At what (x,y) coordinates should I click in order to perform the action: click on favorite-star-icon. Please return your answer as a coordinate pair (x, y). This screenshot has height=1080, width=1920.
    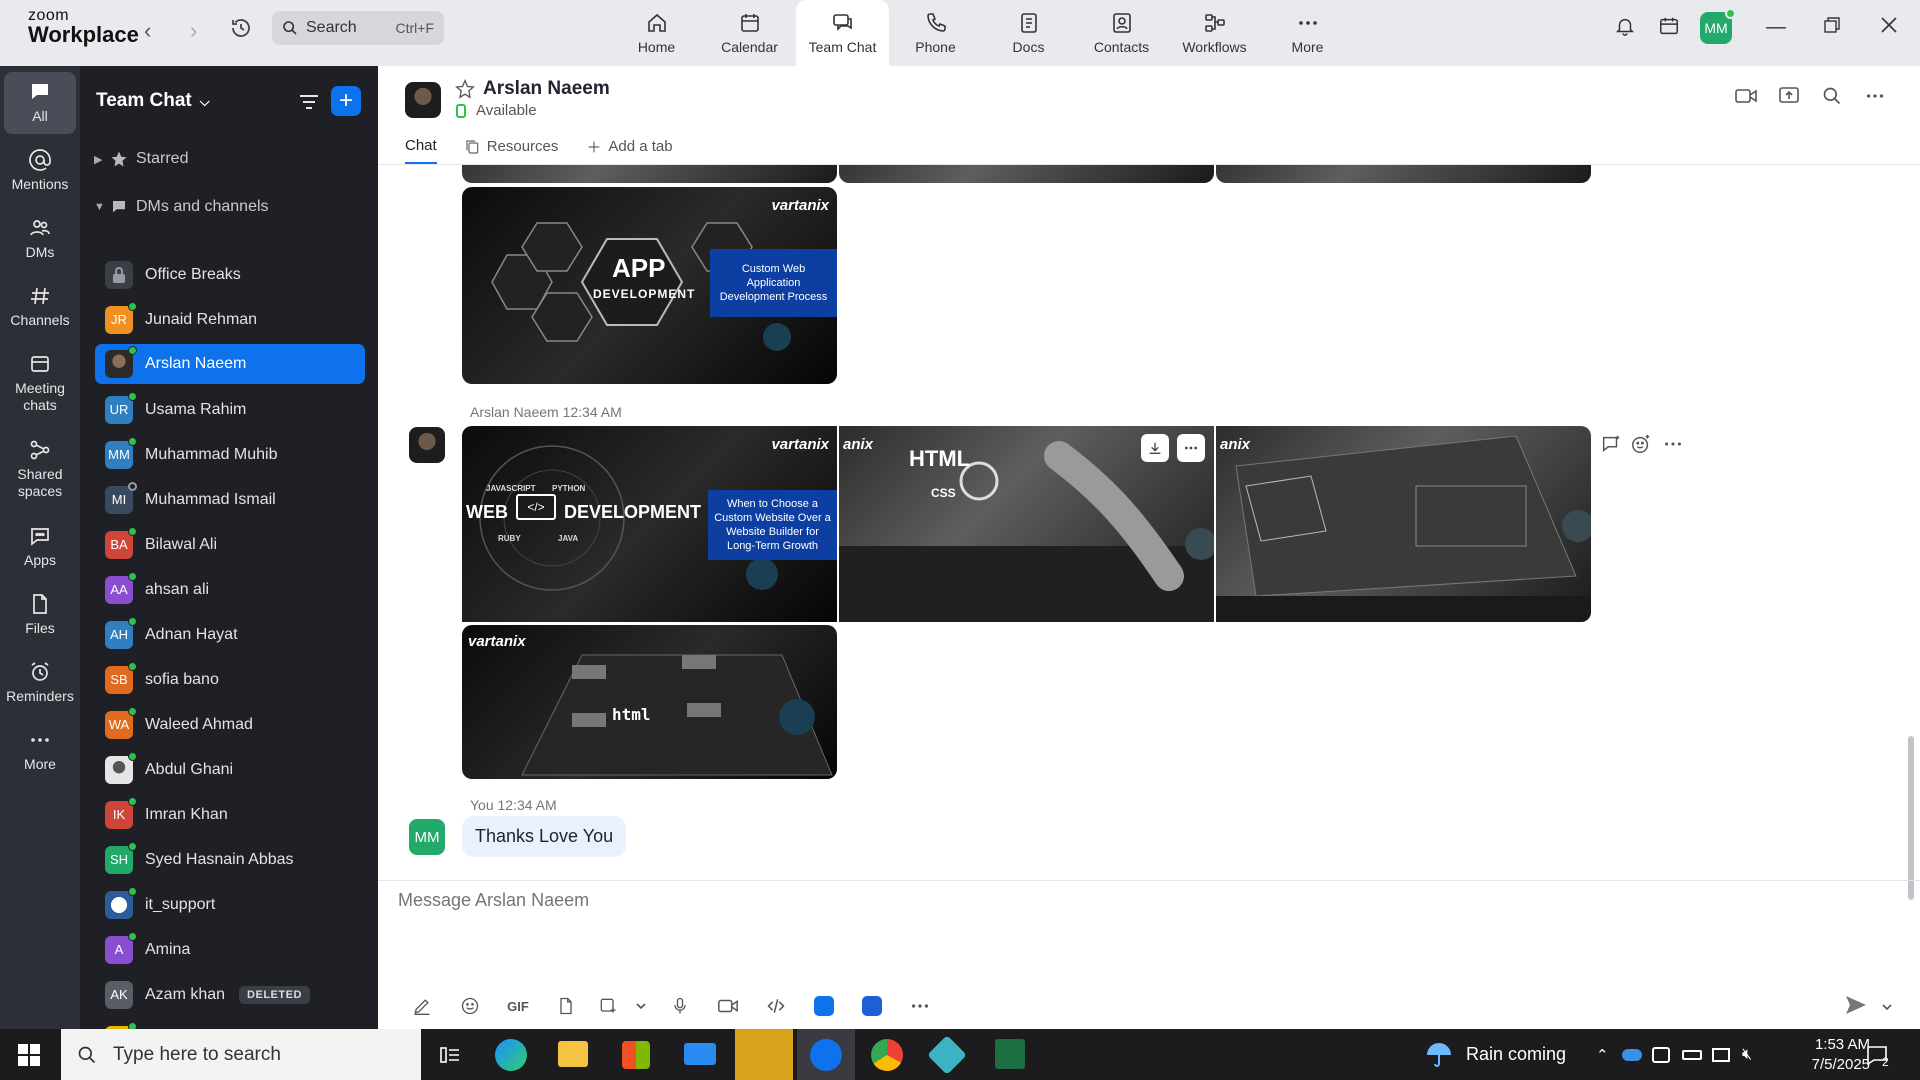
    Looking at the image, I should click on (465, 91).